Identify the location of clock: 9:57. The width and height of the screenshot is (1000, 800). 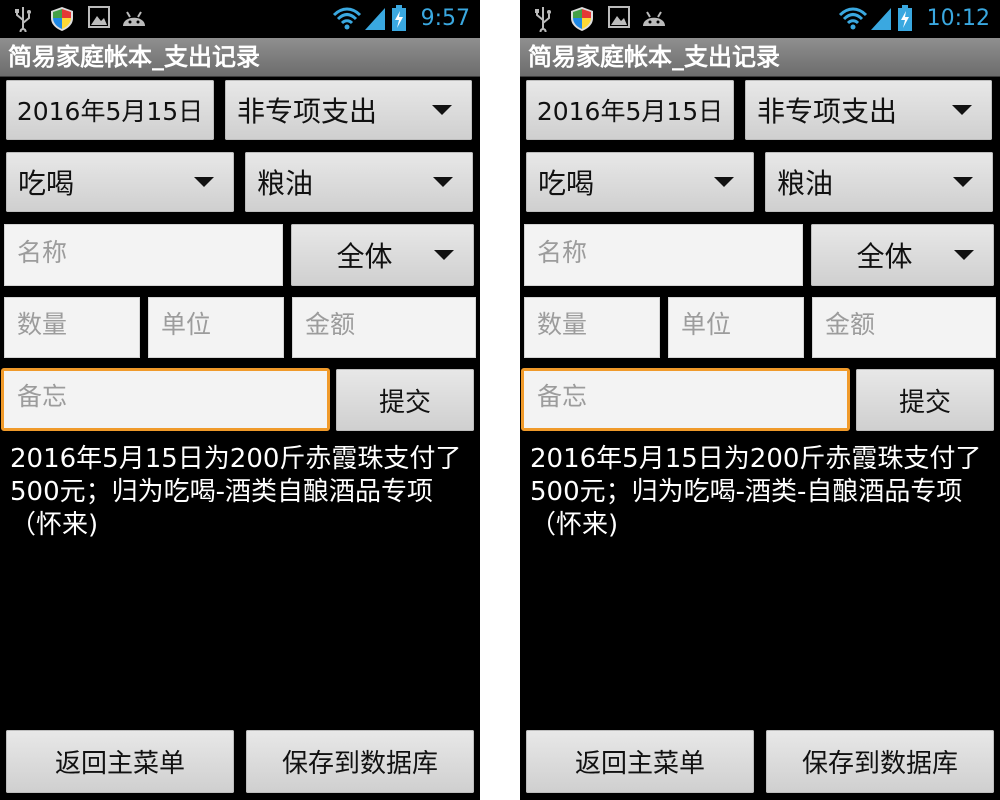
(445, 18).